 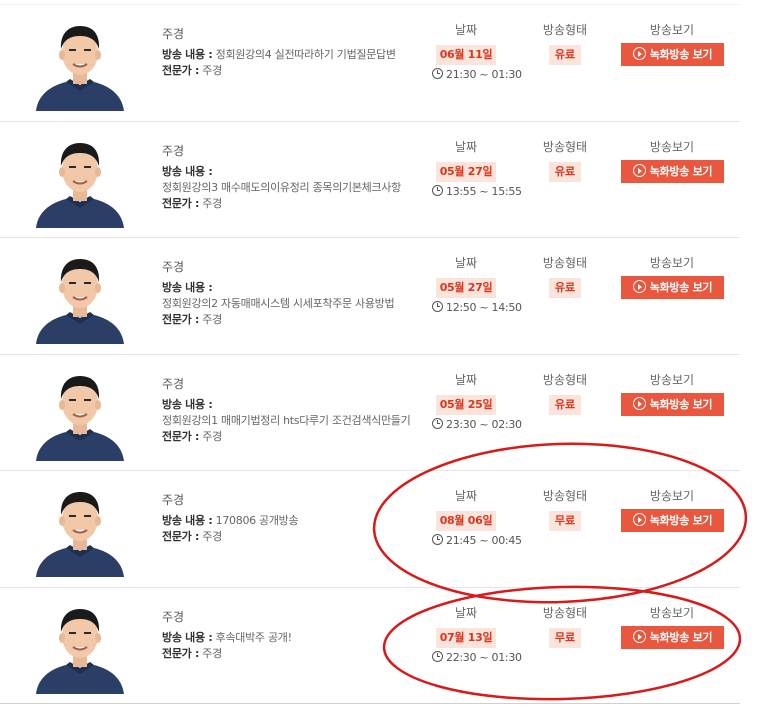 I want to click on broadcast-time: 13:55 ~ 15:55, so click(x=477, y=191).